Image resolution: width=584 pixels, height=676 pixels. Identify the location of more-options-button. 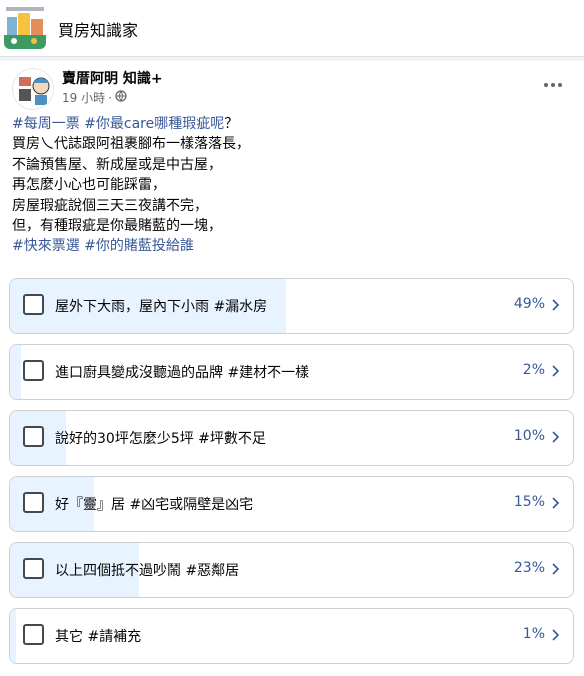
(553, 85).